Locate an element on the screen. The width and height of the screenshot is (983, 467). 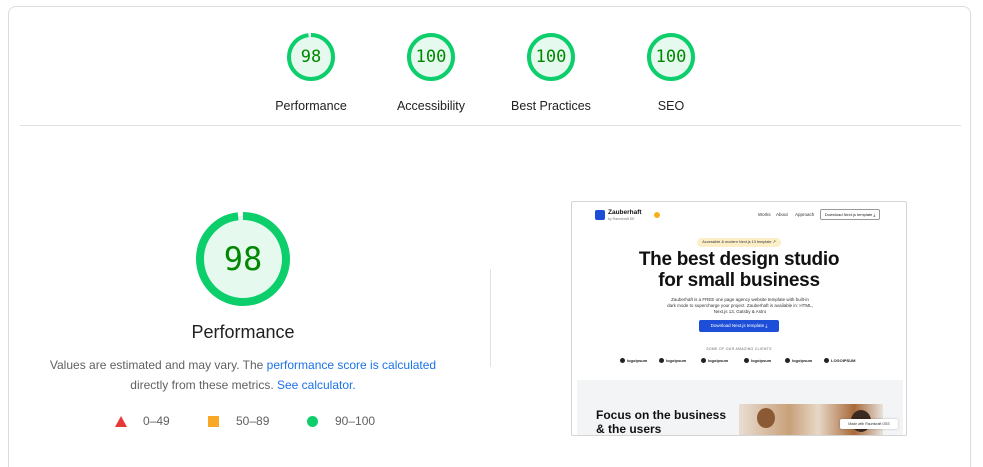
nav-link-works: Works is located at coordinates (764, 214).